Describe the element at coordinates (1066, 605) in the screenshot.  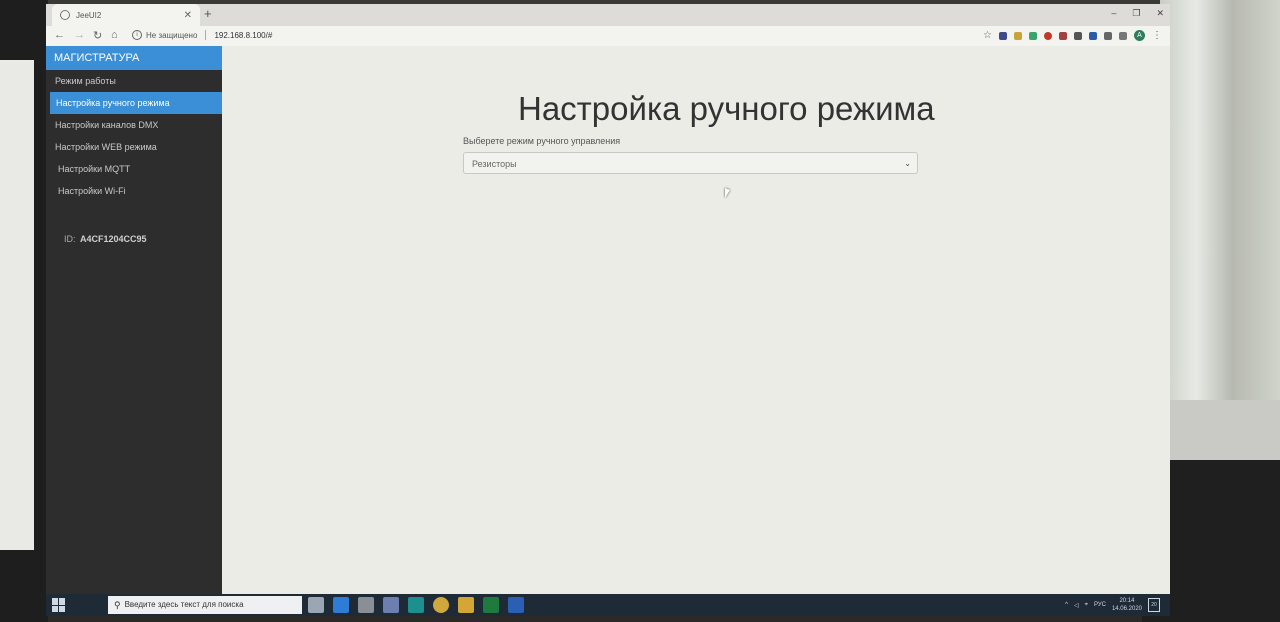
I see `chevron-up-icon: ^` at that location.